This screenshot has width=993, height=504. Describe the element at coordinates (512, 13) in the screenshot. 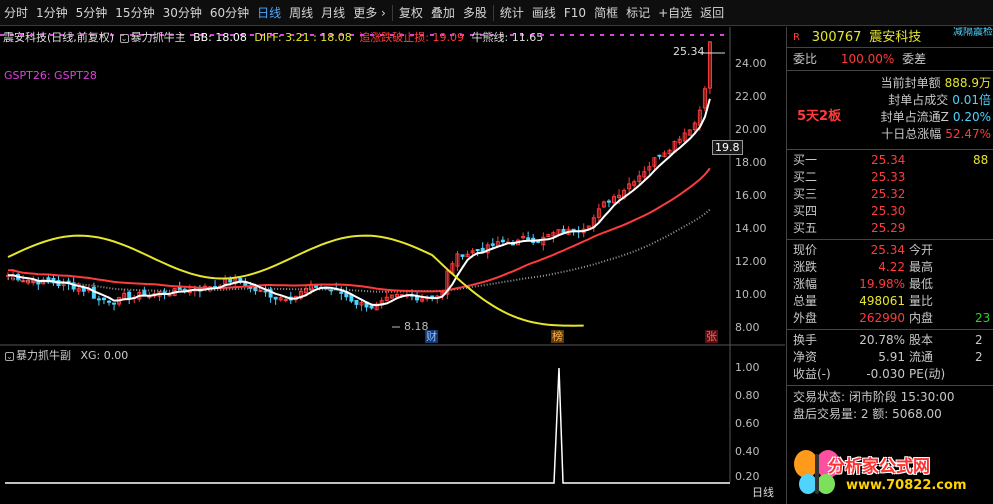

I see `toolbar-item-13: 统计` at that location.